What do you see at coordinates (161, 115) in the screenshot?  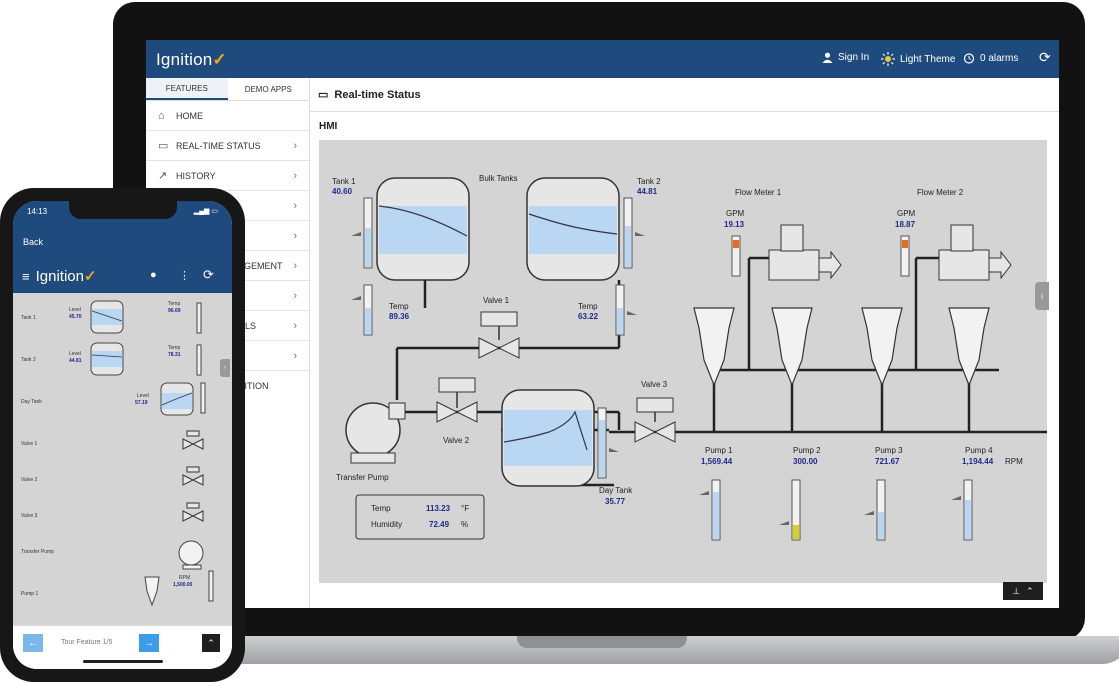 I see `home-icon: ⌂` at bounding box center [161, 115].